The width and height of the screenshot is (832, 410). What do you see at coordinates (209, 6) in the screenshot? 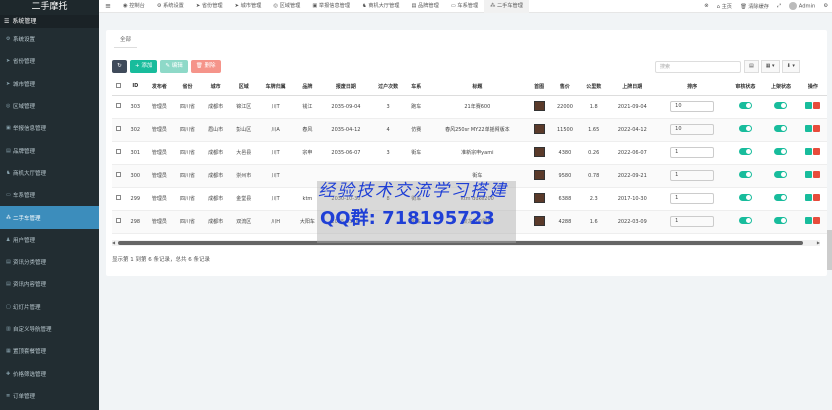
I see `top-tab-2: ➤ 省份管理` at bounding box center [209, 6].